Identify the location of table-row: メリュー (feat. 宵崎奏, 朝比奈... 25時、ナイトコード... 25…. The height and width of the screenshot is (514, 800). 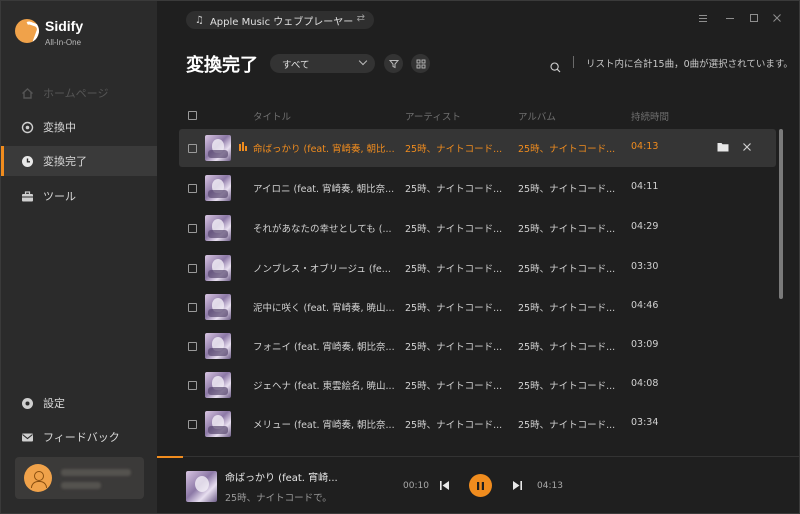
(477, 424).